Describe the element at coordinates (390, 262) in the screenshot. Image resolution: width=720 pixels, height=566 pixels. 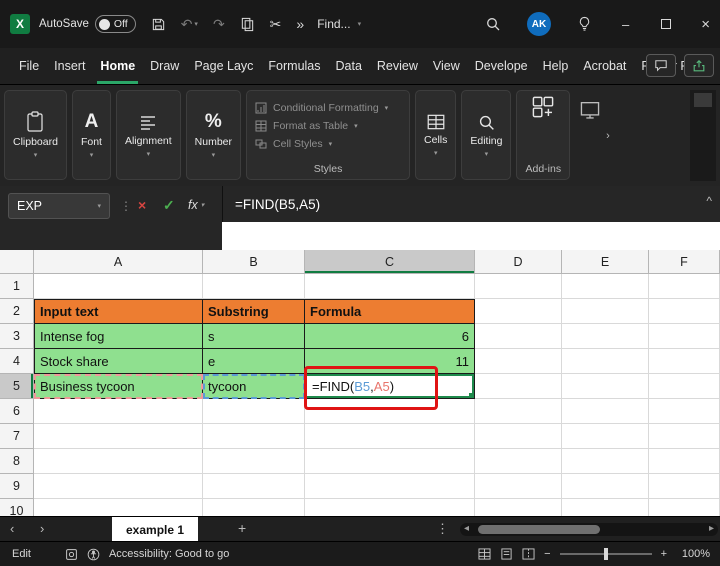
I see `col-header-c: C` at that location.